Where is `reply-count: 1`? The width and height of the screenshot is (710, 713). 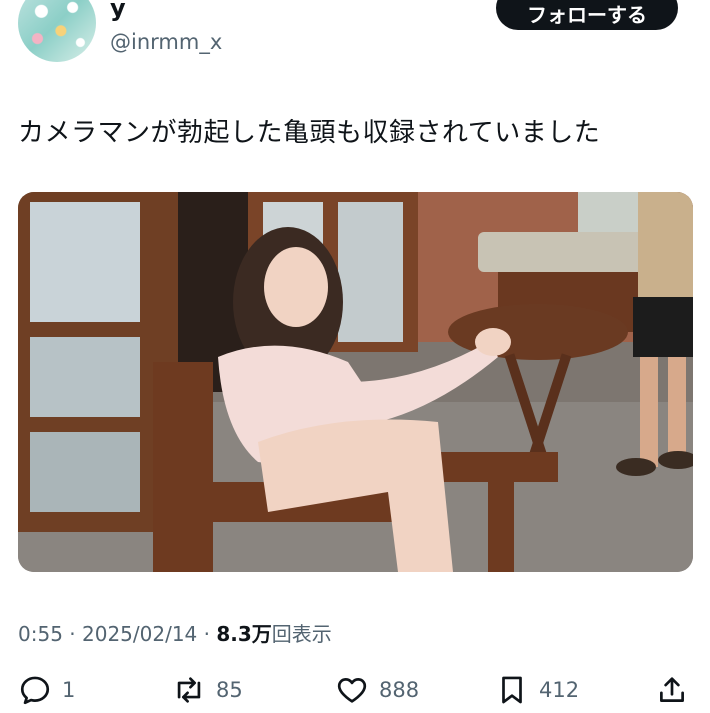 reply-count: 1 is located at coordinates (69, 690).